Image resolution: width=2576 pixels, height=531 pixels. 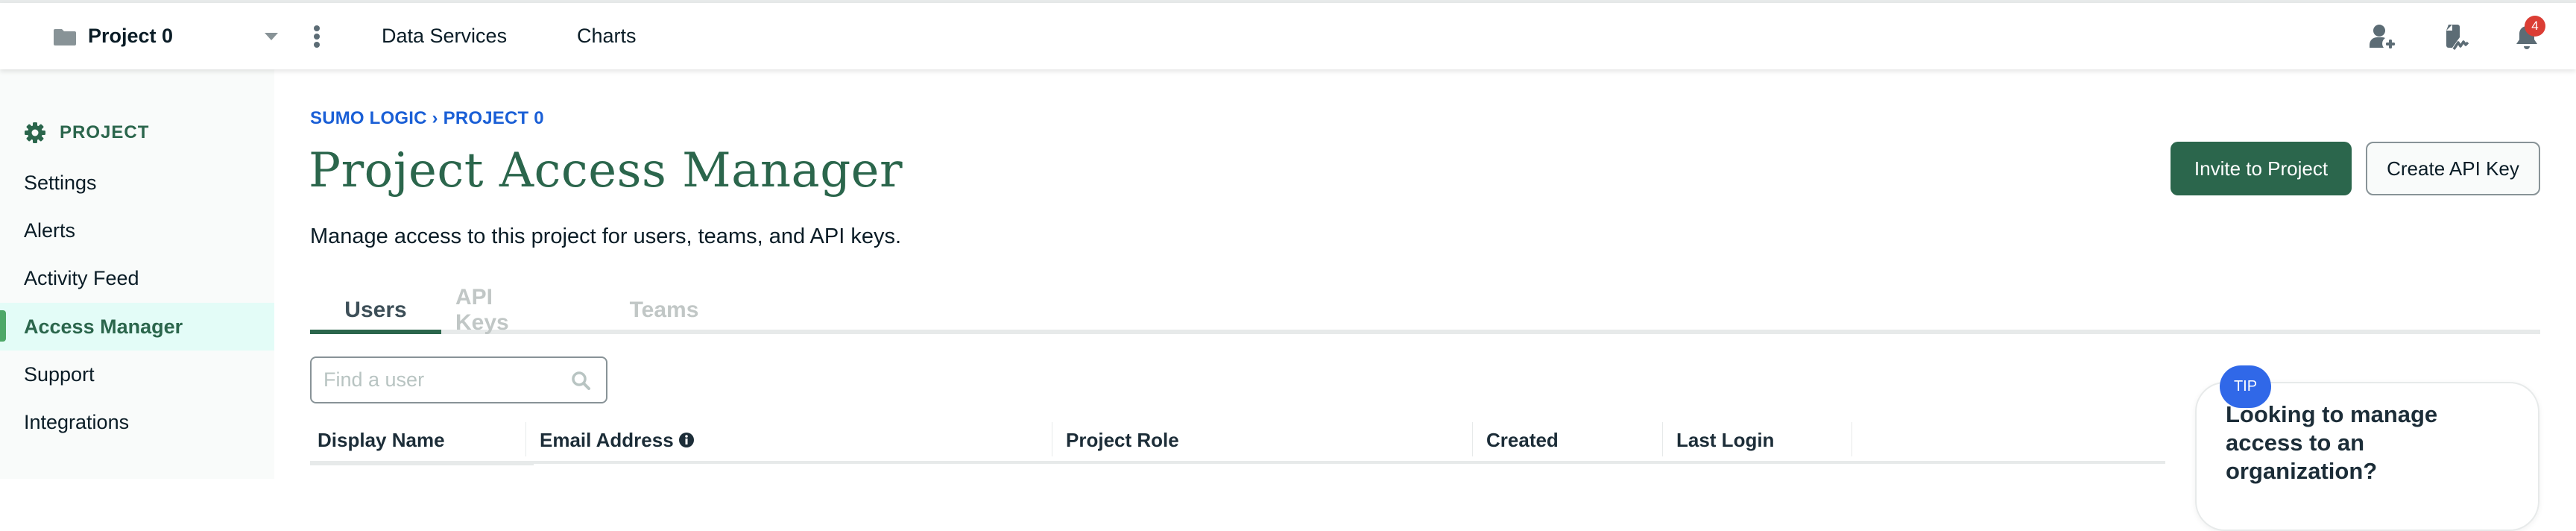 I want to click on sidebar-item-label: Settings, so click(x=60, y=182).